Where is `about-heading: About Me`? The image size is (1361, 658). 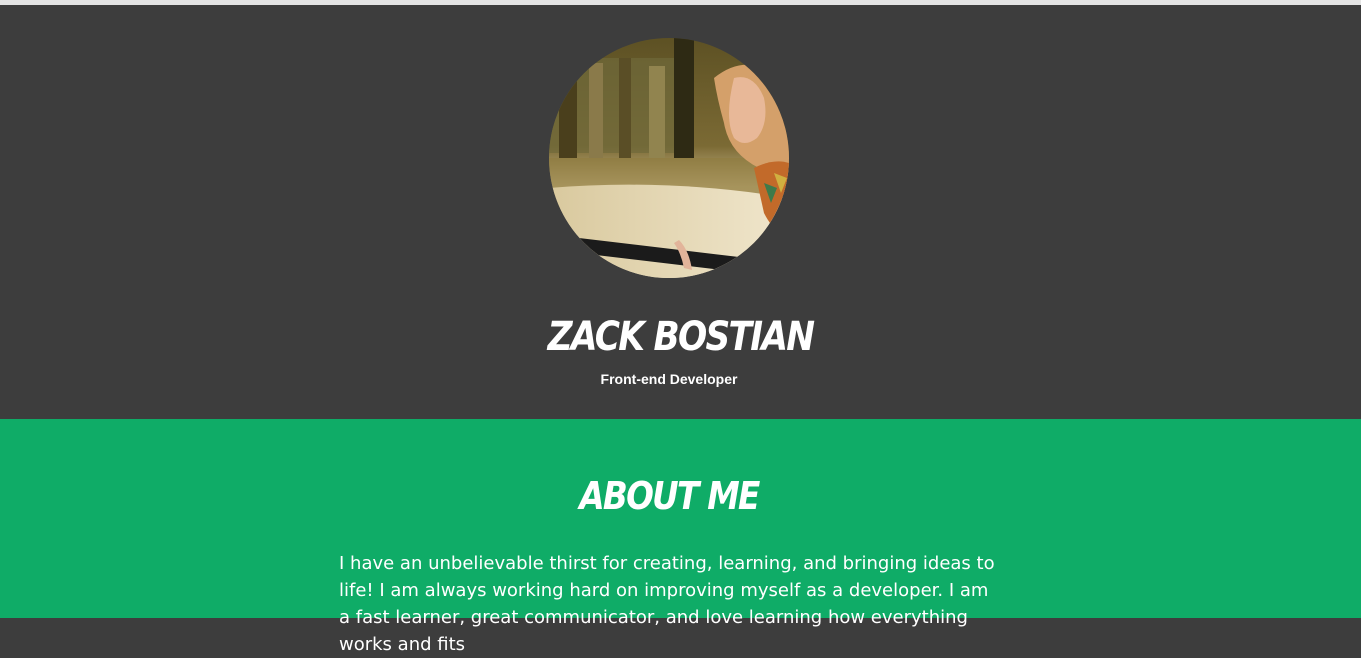
about-heading: About Me is located at coordinates (669, 496).